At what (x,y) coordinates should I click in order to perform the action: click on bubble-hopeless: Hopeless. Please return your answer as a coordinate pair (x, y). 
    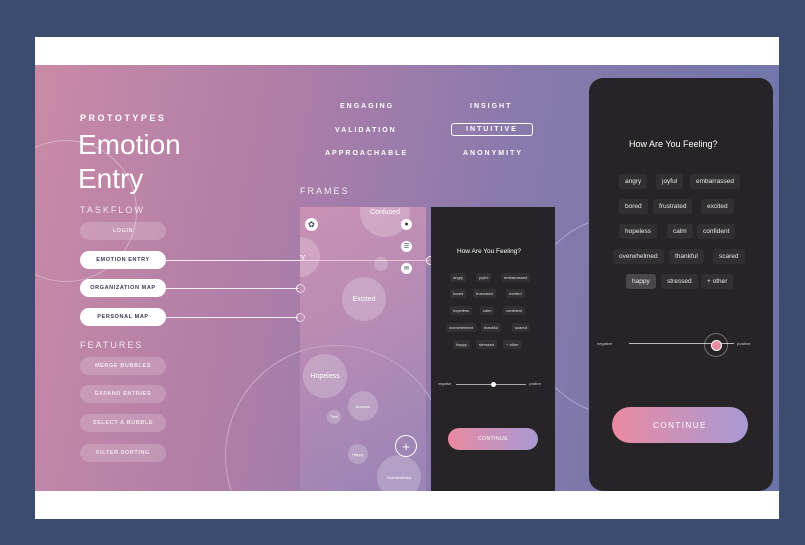
    Looking at the image, I should click on (325, 376).